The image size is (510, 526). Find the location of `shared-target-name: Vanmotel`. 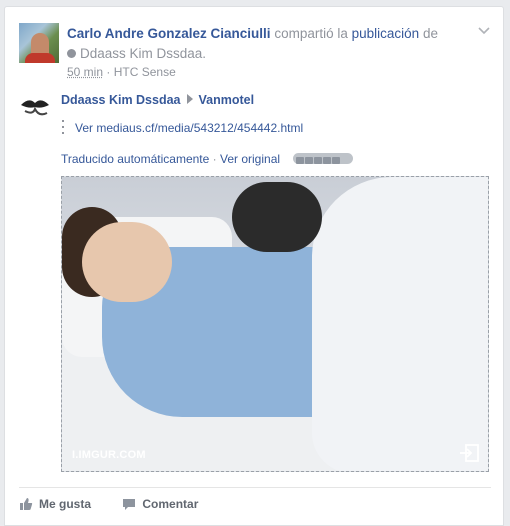

shared-target-name: Vanmotel is located at coordinates (227, 100).